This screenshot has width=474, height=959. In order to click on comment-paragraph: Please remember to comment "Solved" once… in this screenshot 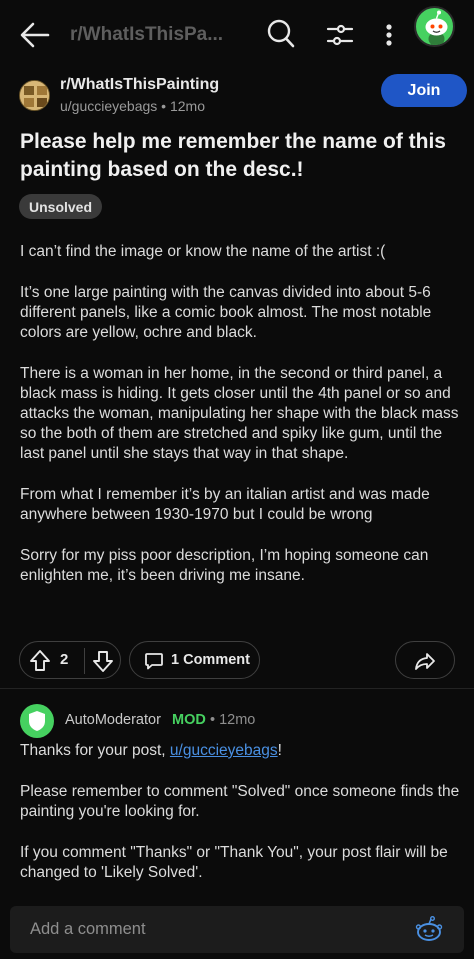, I will do `click(240, 801)`.